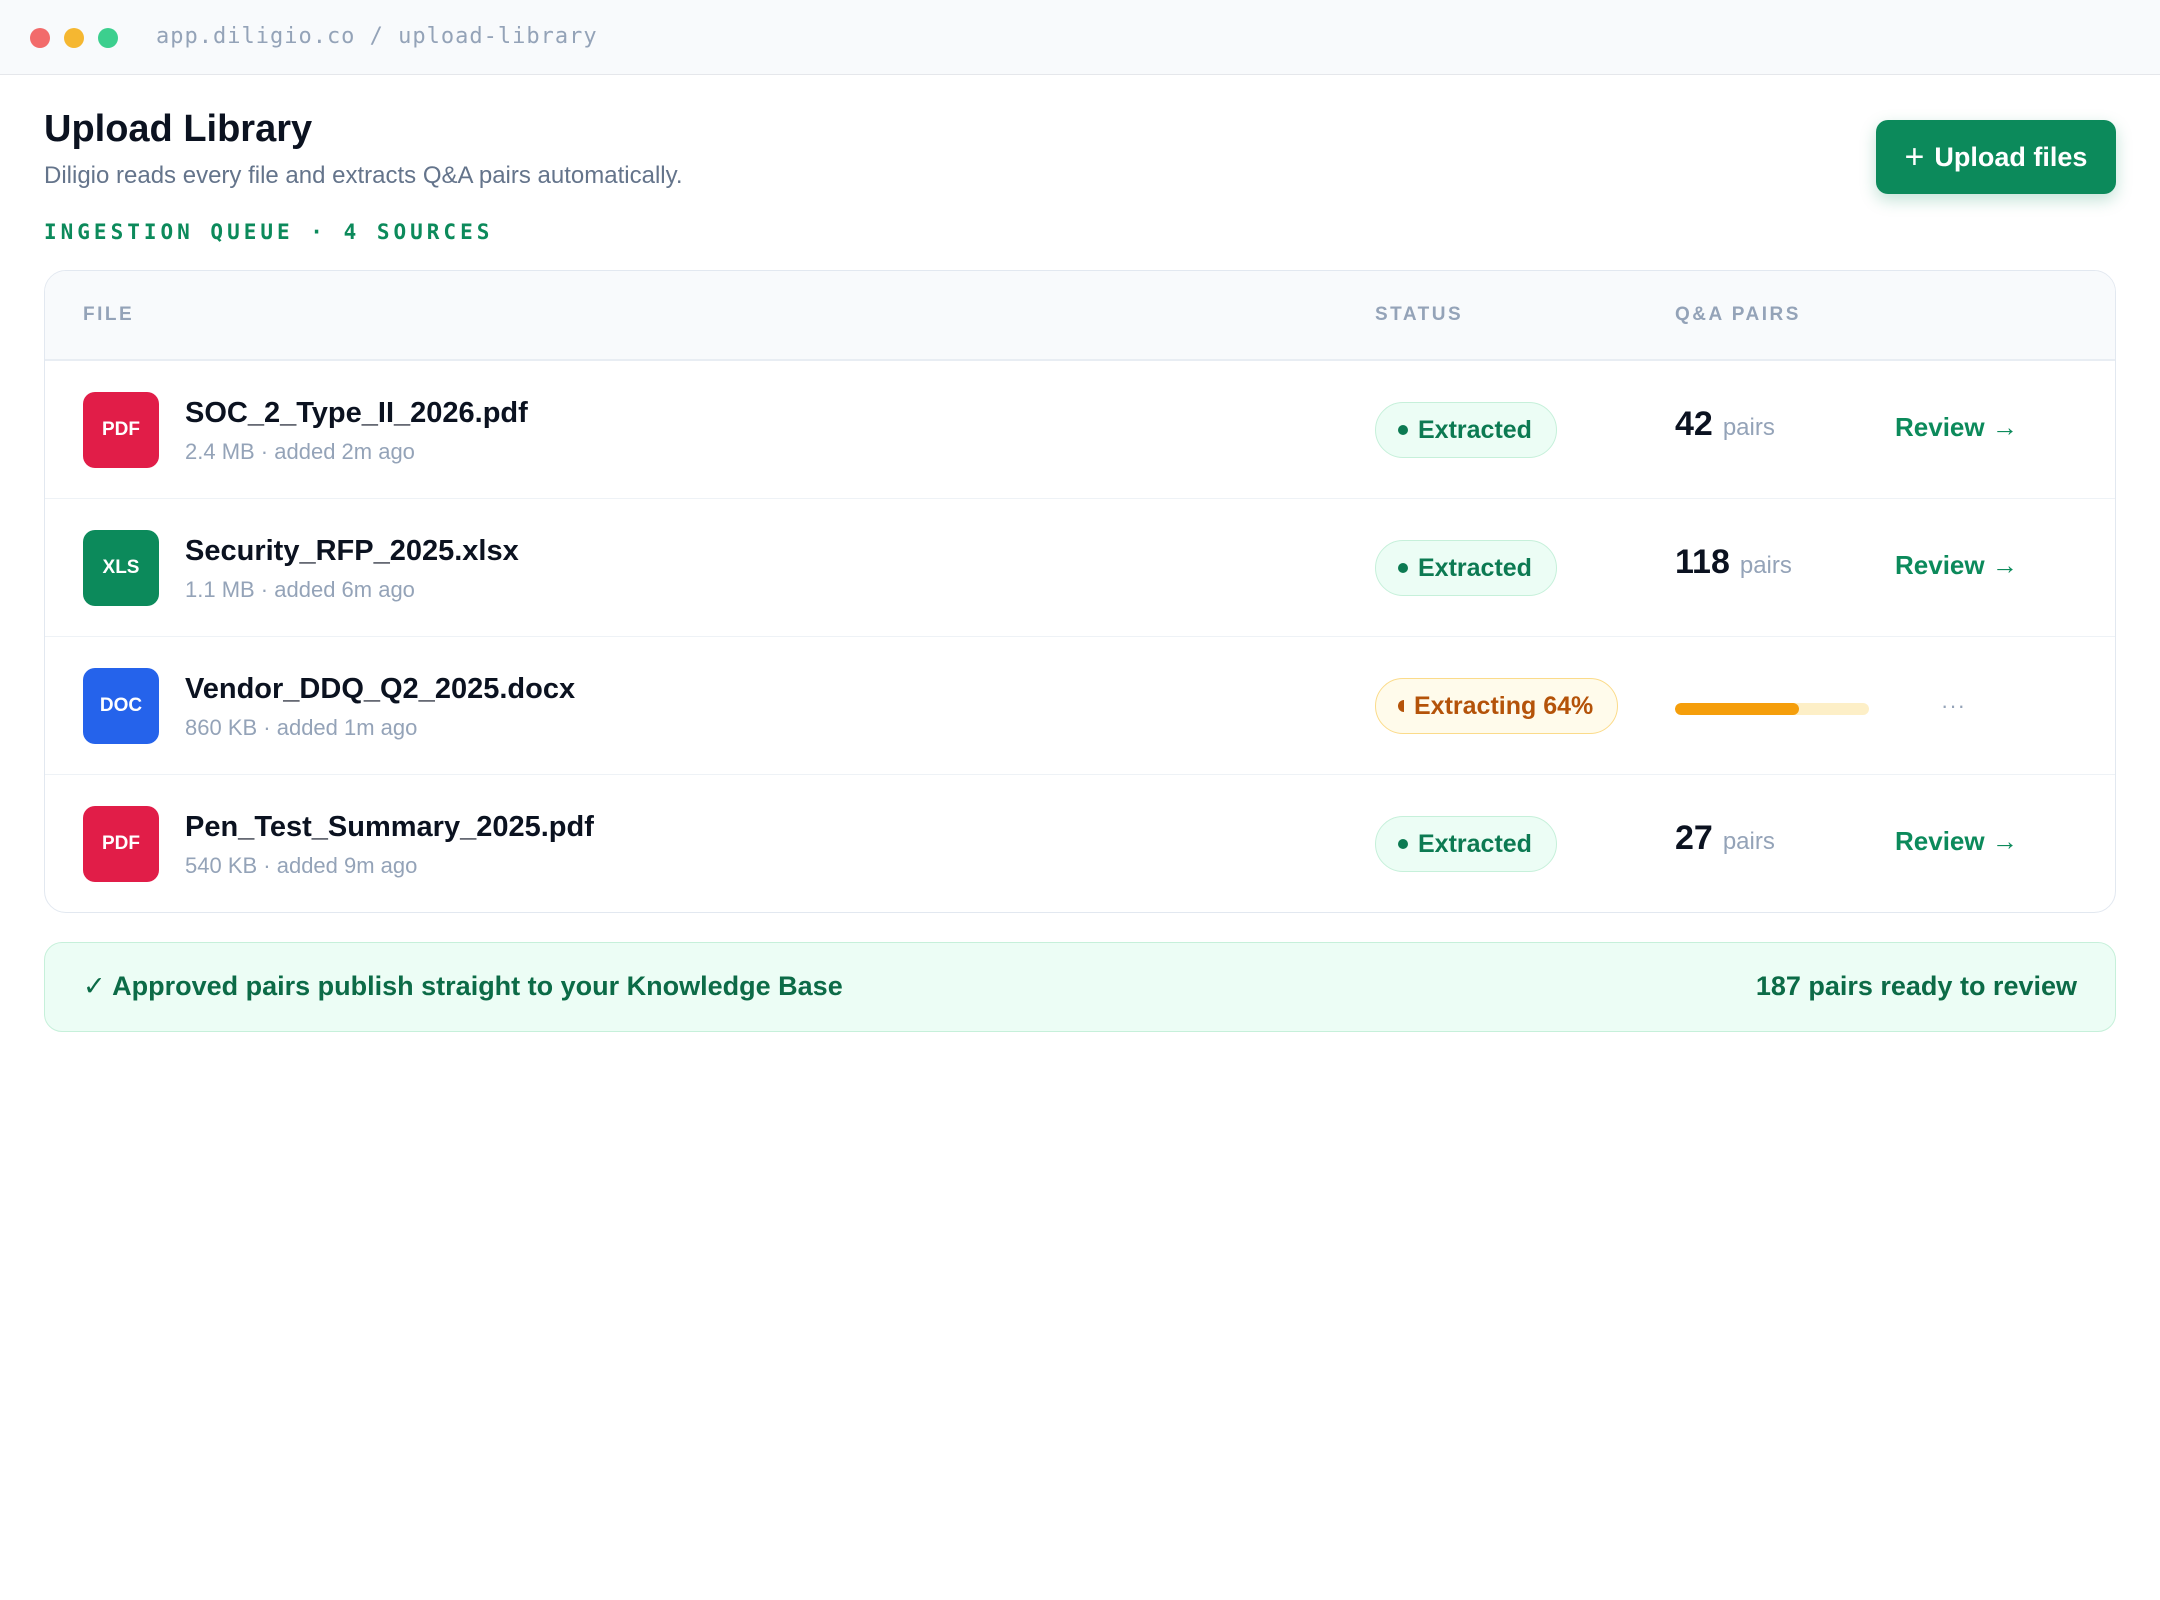 This screenshot has height=1600, width=2160. Describe the element at coordinates (1694, 424) in the screenshot. I see `pair-count-value: 42` at that location.